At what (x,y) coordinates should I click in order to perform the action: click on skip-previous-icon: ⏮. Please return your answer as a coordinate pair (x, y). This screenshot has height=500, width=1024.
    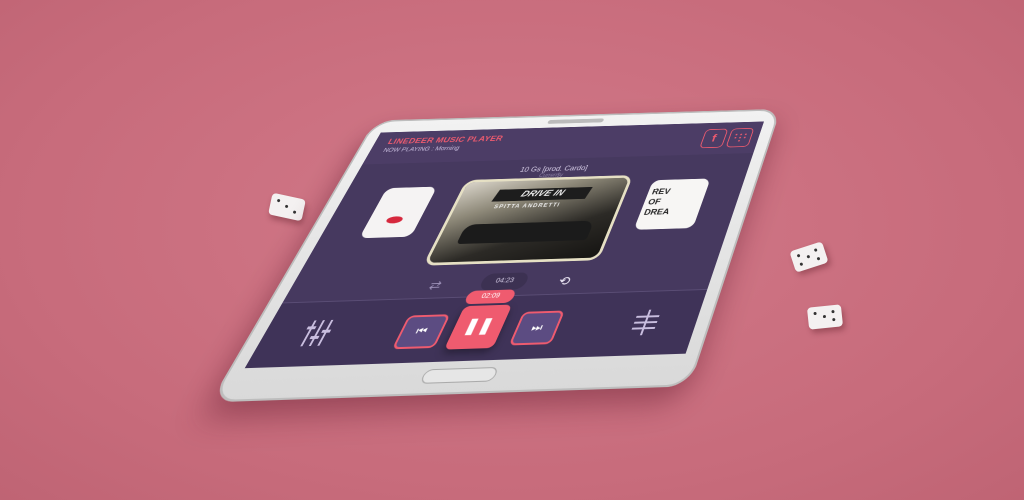
    Looking at the image, I should click on (421, 331).